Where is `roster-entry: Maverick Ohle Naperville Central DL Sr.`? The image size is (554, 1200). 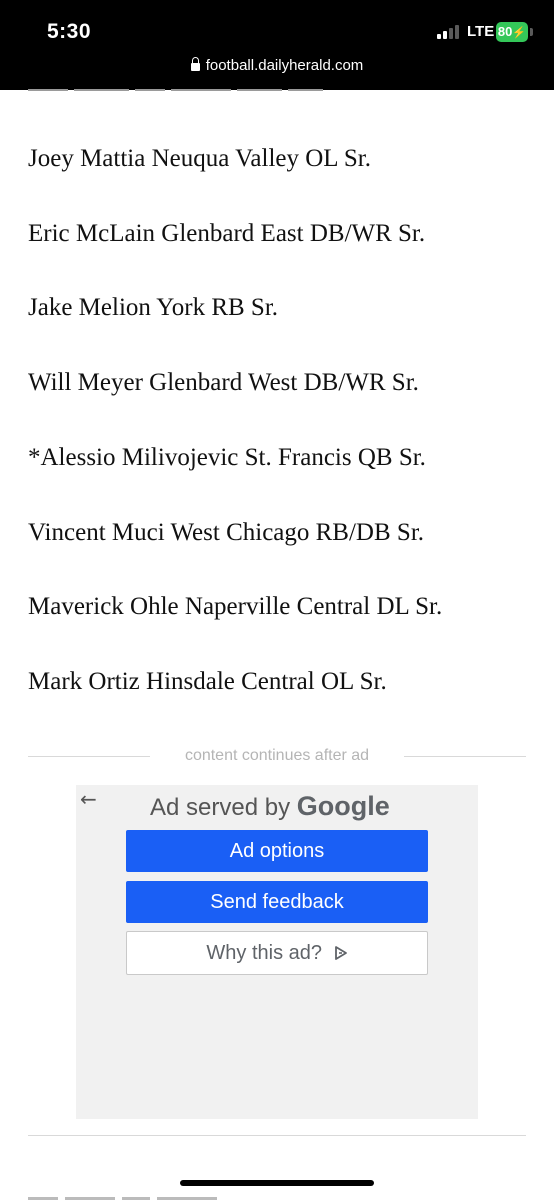 roster-entry: Maverick Ohle Naperville Central DL Sr. is located at coordinates (235, 606).